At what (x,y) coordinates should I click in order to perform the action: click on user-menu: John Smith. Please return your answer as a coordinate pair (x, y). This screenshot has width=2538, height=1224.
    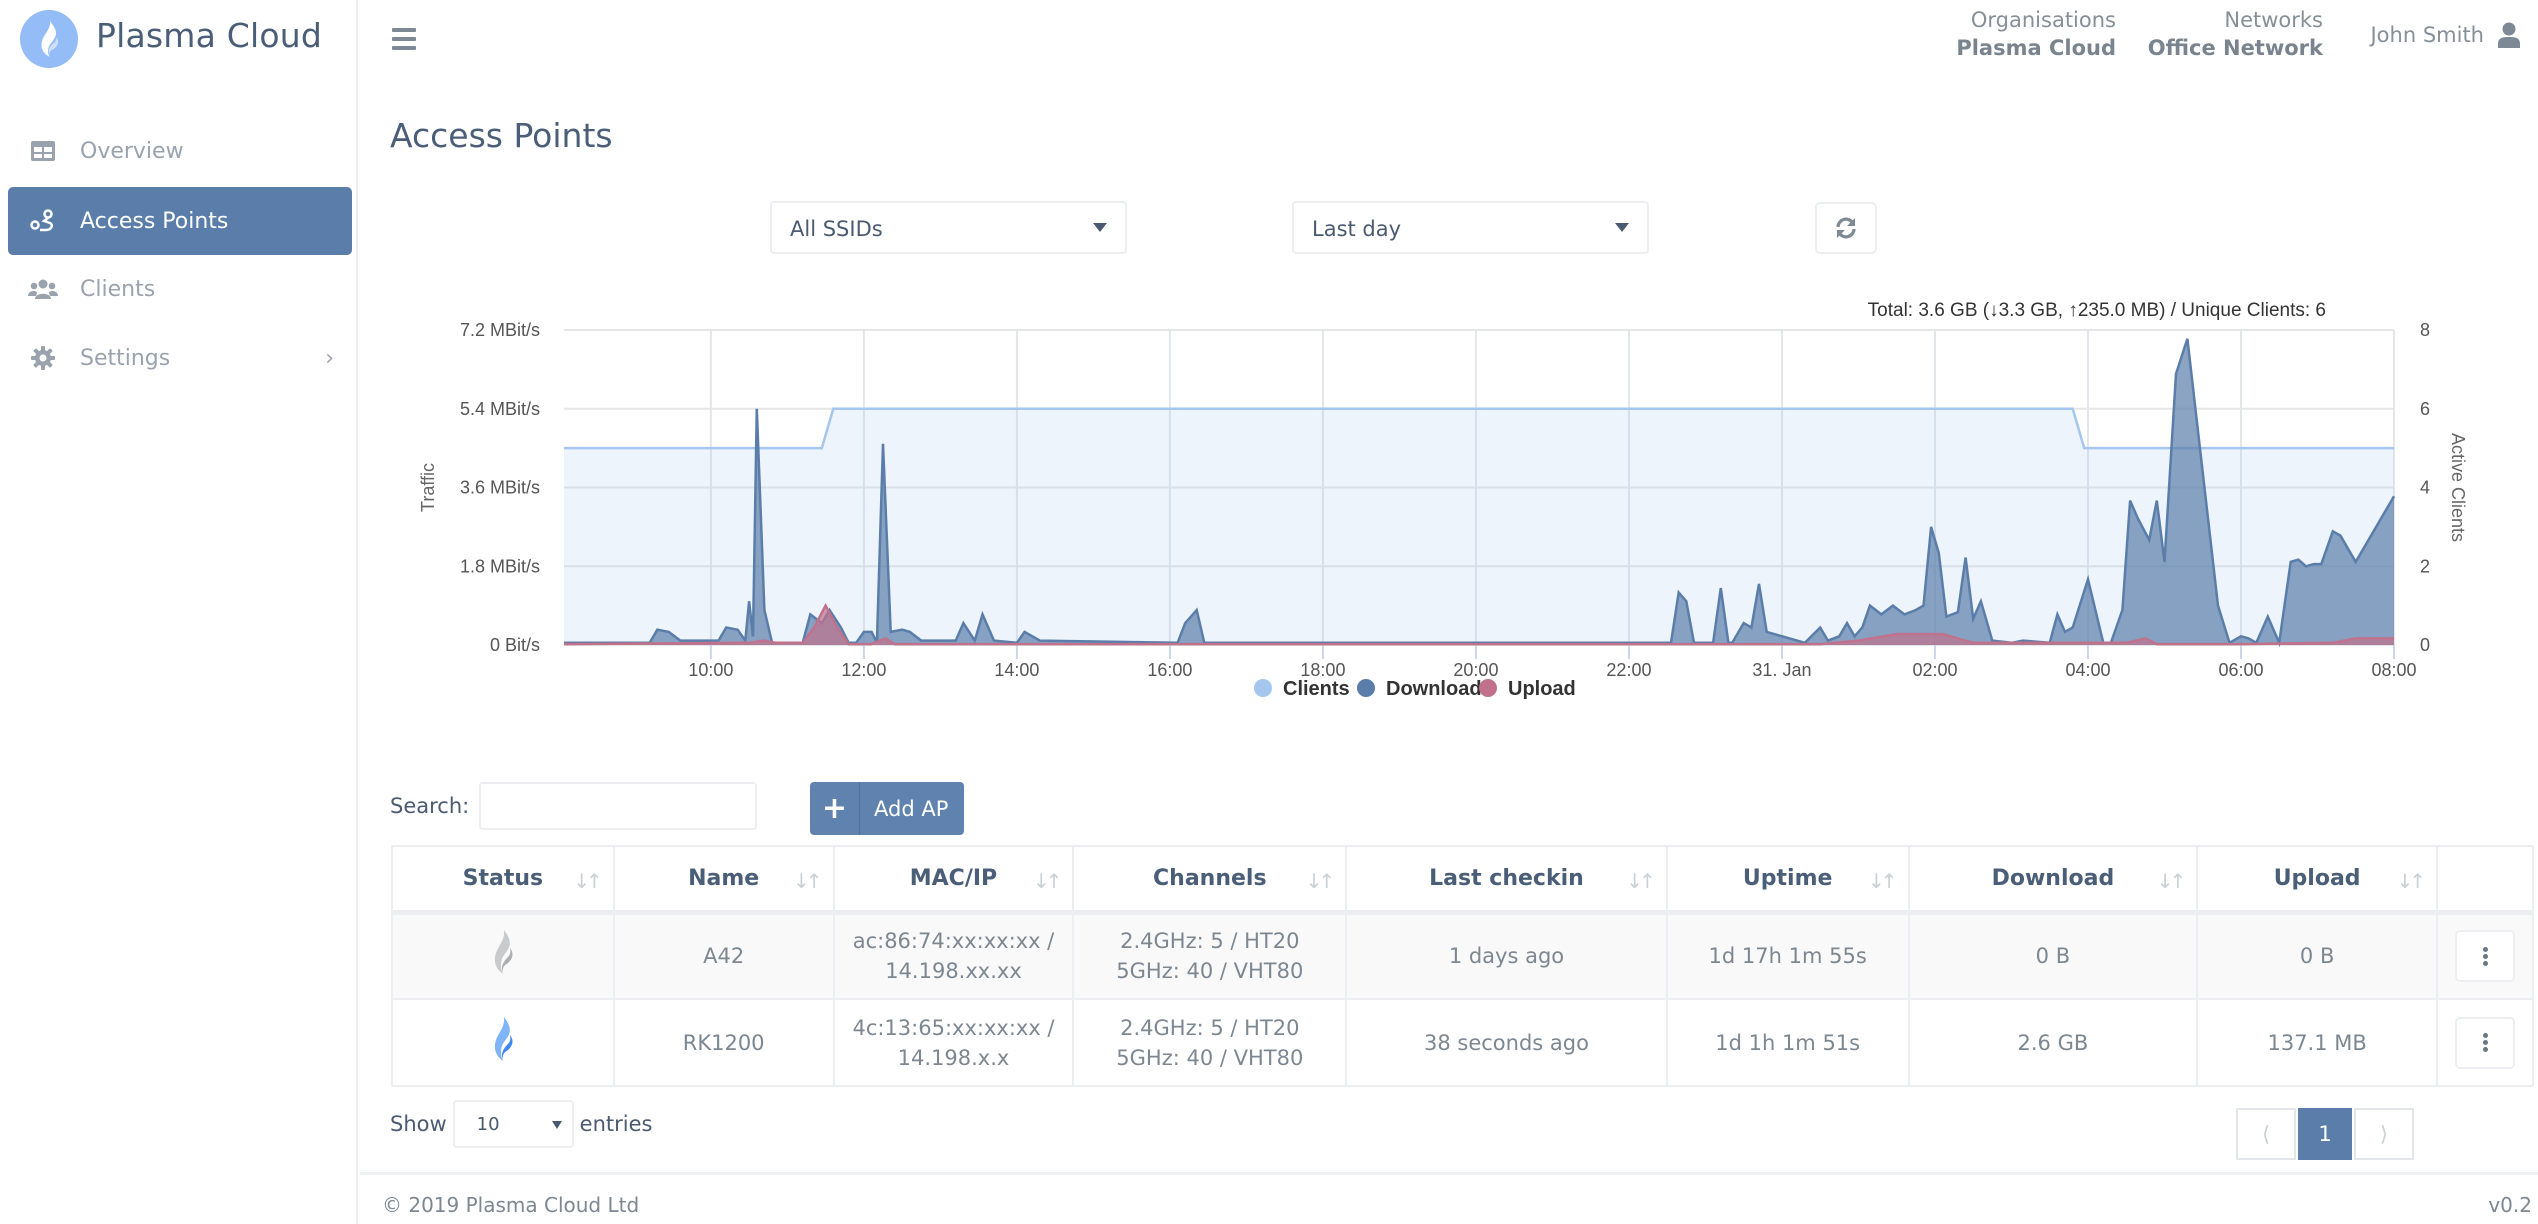
    Looking at the image, I should click on (2445, 35).